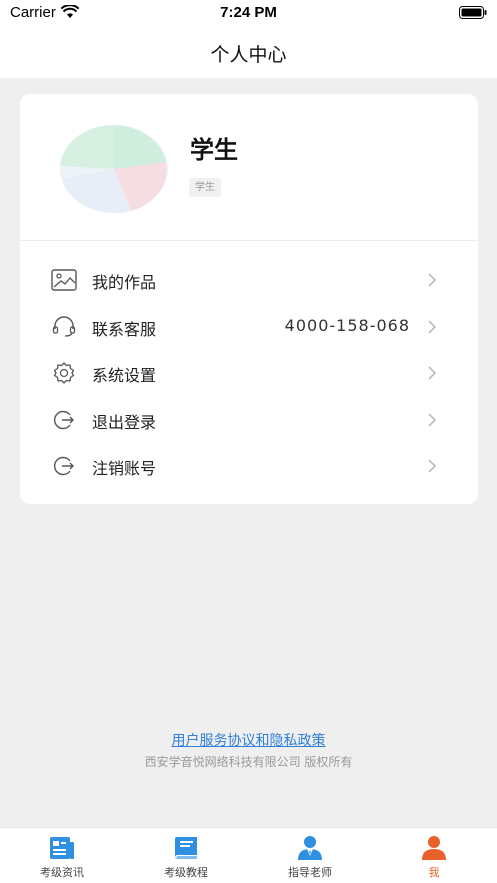  I want to click on menu-item-label: 联系客服, so click(124, 329).